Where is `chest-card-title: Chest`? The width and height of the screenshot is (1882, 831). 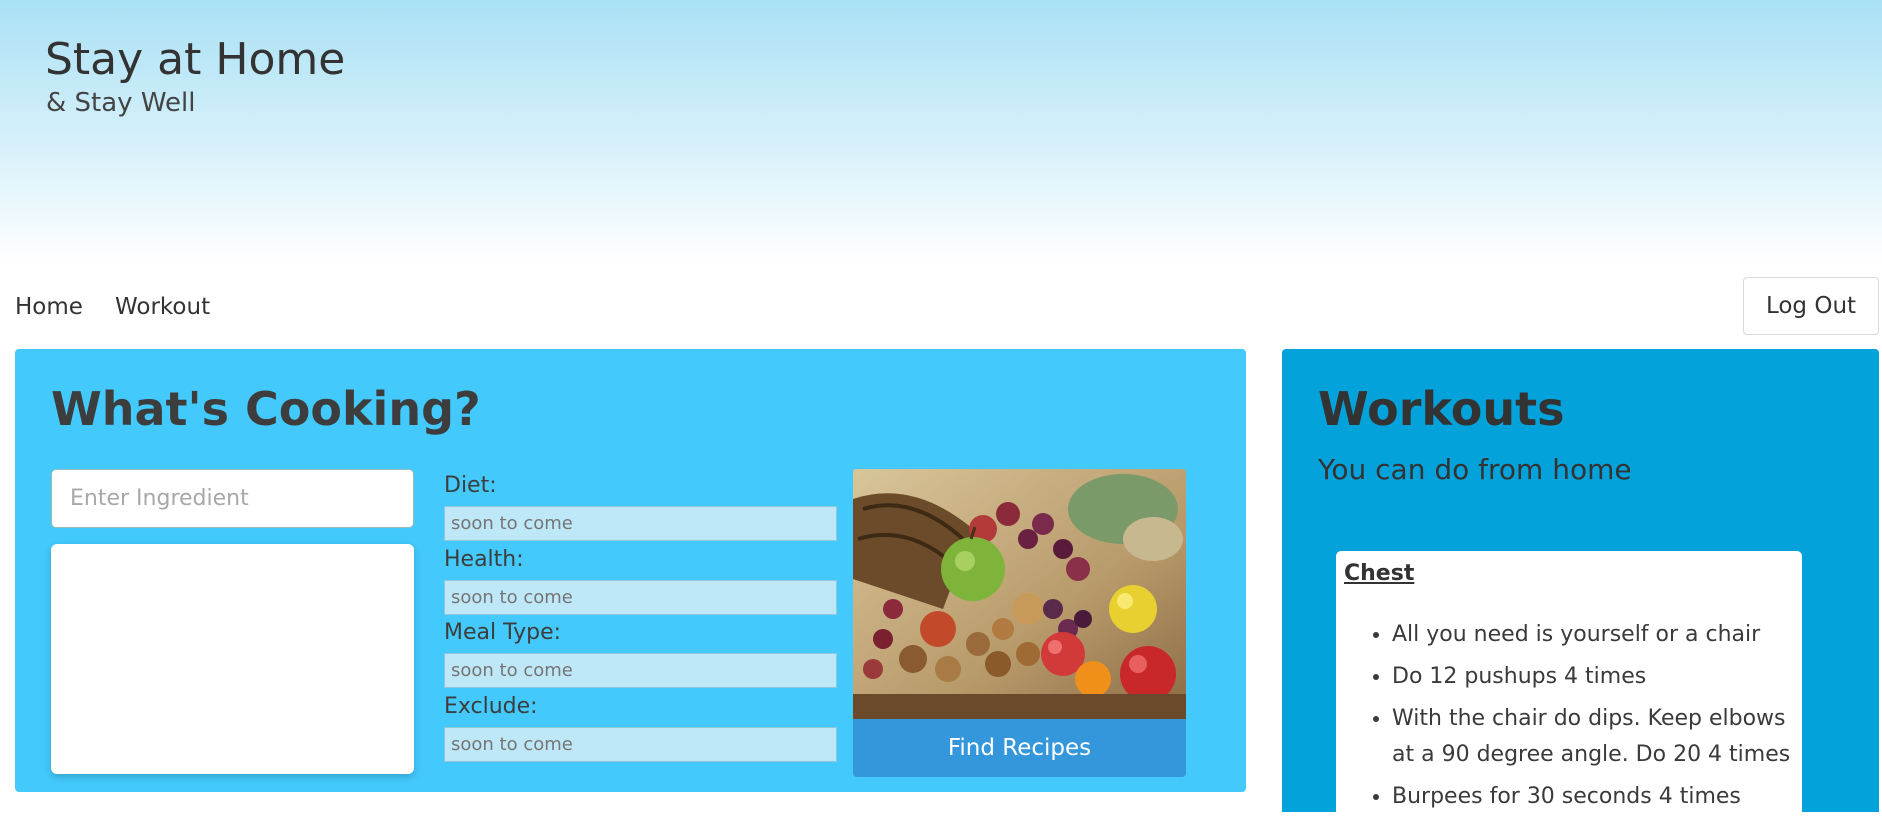
chest-card-title: Chest is located at coordinates (1379, 573).